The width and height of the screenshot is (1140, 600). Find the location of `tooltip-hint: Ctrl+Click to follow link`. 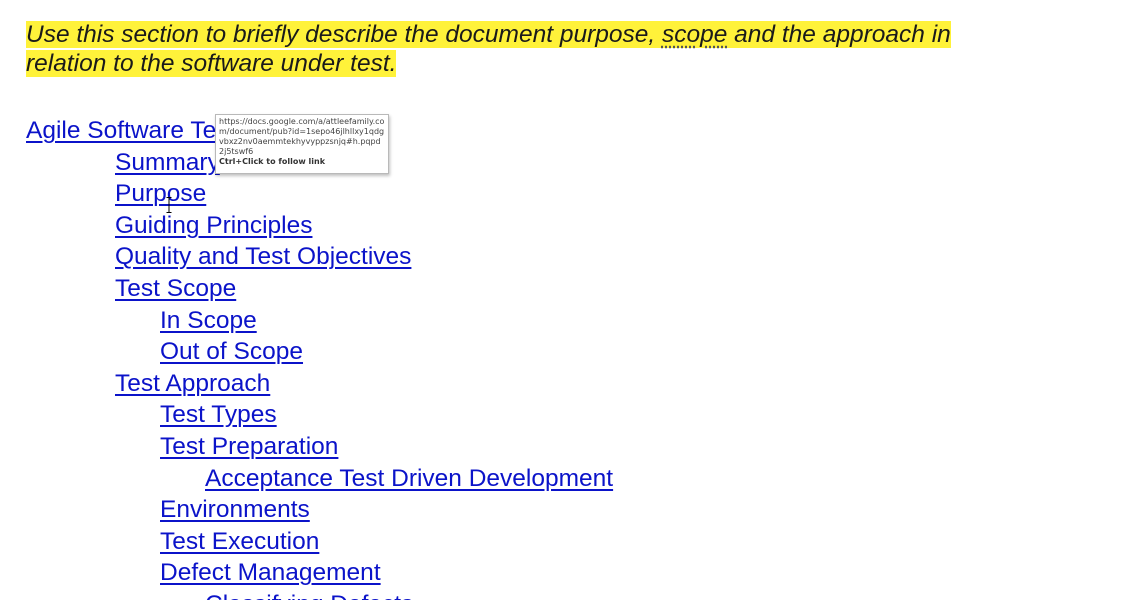

tooltip-hint: Ctrl+Click to follow link is located at coordinates (272, 161).